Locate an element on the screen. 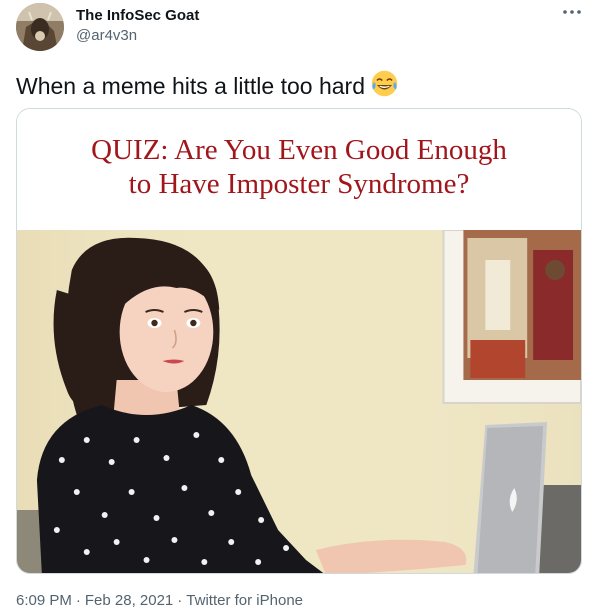 Image resolution: width=598 pixels, height=615 pixels. tweet-body: When a meme hits a little too hard is located at coordinates (190, 86).